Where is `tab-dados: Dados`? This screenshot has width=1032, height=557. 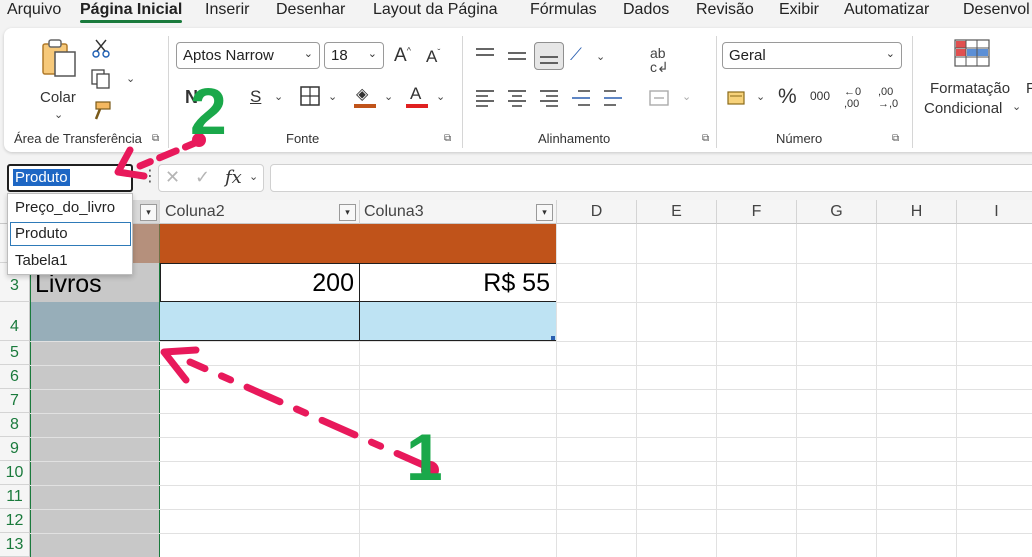 tab-dados: Dados is located at coordinates (646, 10).